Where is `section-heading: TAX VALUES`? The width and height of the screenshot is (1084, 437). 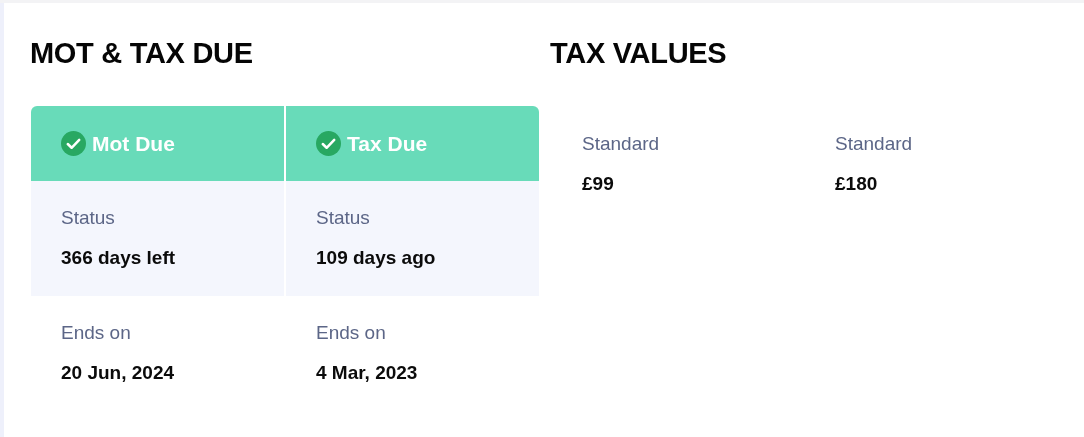
section-heading: TAX VALUES is located at coordinates (639, 53).